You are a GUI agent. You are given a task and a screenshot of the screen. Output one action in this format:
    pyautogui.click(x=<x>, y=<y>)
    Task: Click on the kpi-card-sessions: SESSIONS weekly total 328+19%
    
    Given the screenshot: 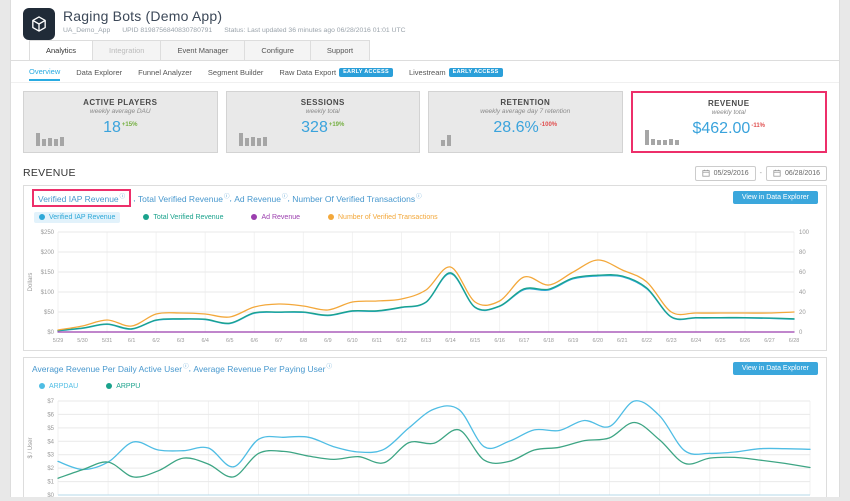 What is the action you would take?
    pyautogui.click(x=322, y=122)
    